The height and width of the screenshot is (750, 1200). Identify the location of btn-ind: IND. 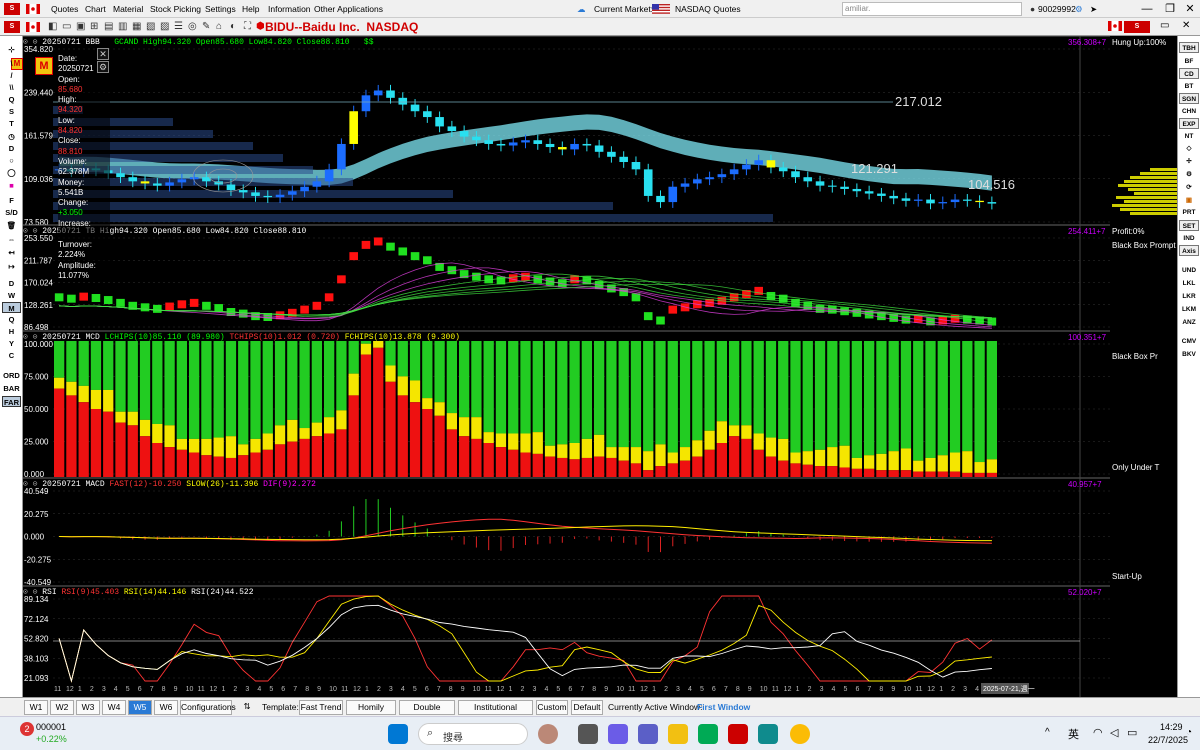
(1189, 238).